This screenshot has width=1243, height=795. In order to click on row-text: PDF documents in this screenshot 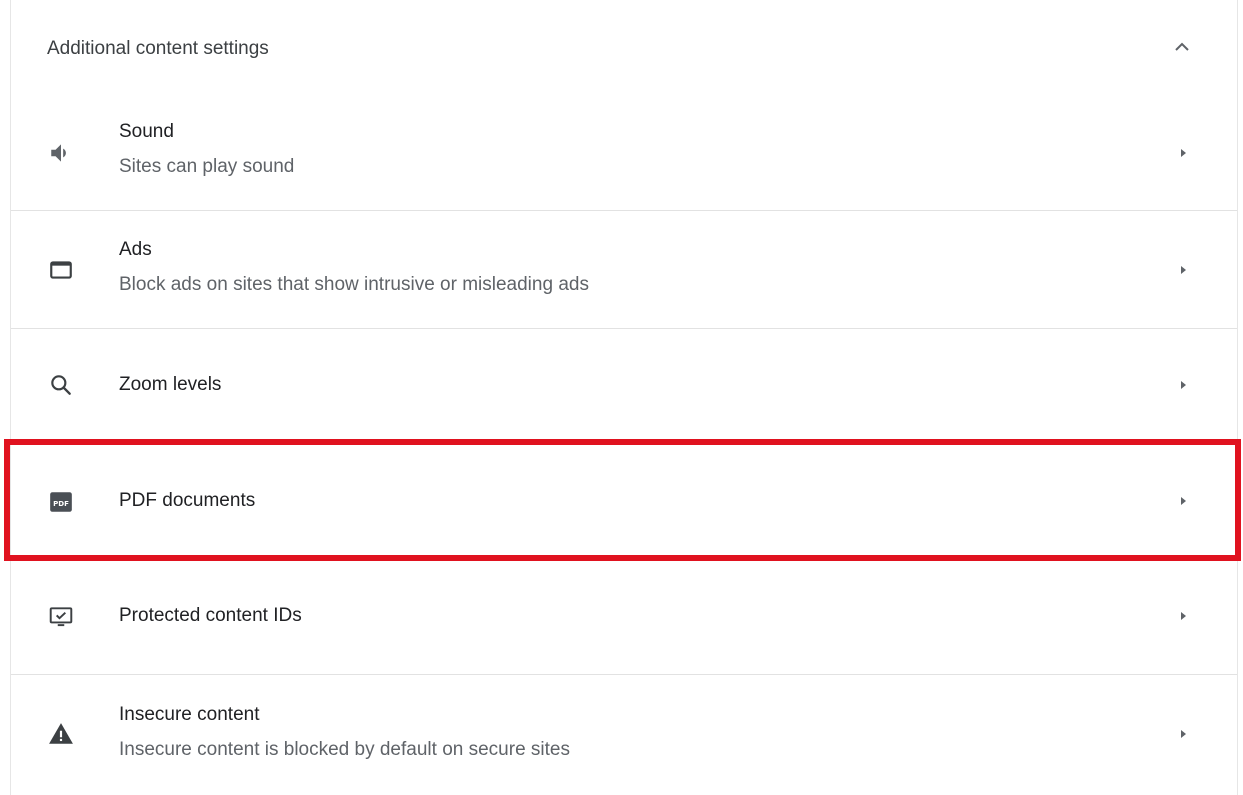, I will do `click(187, 501)`.